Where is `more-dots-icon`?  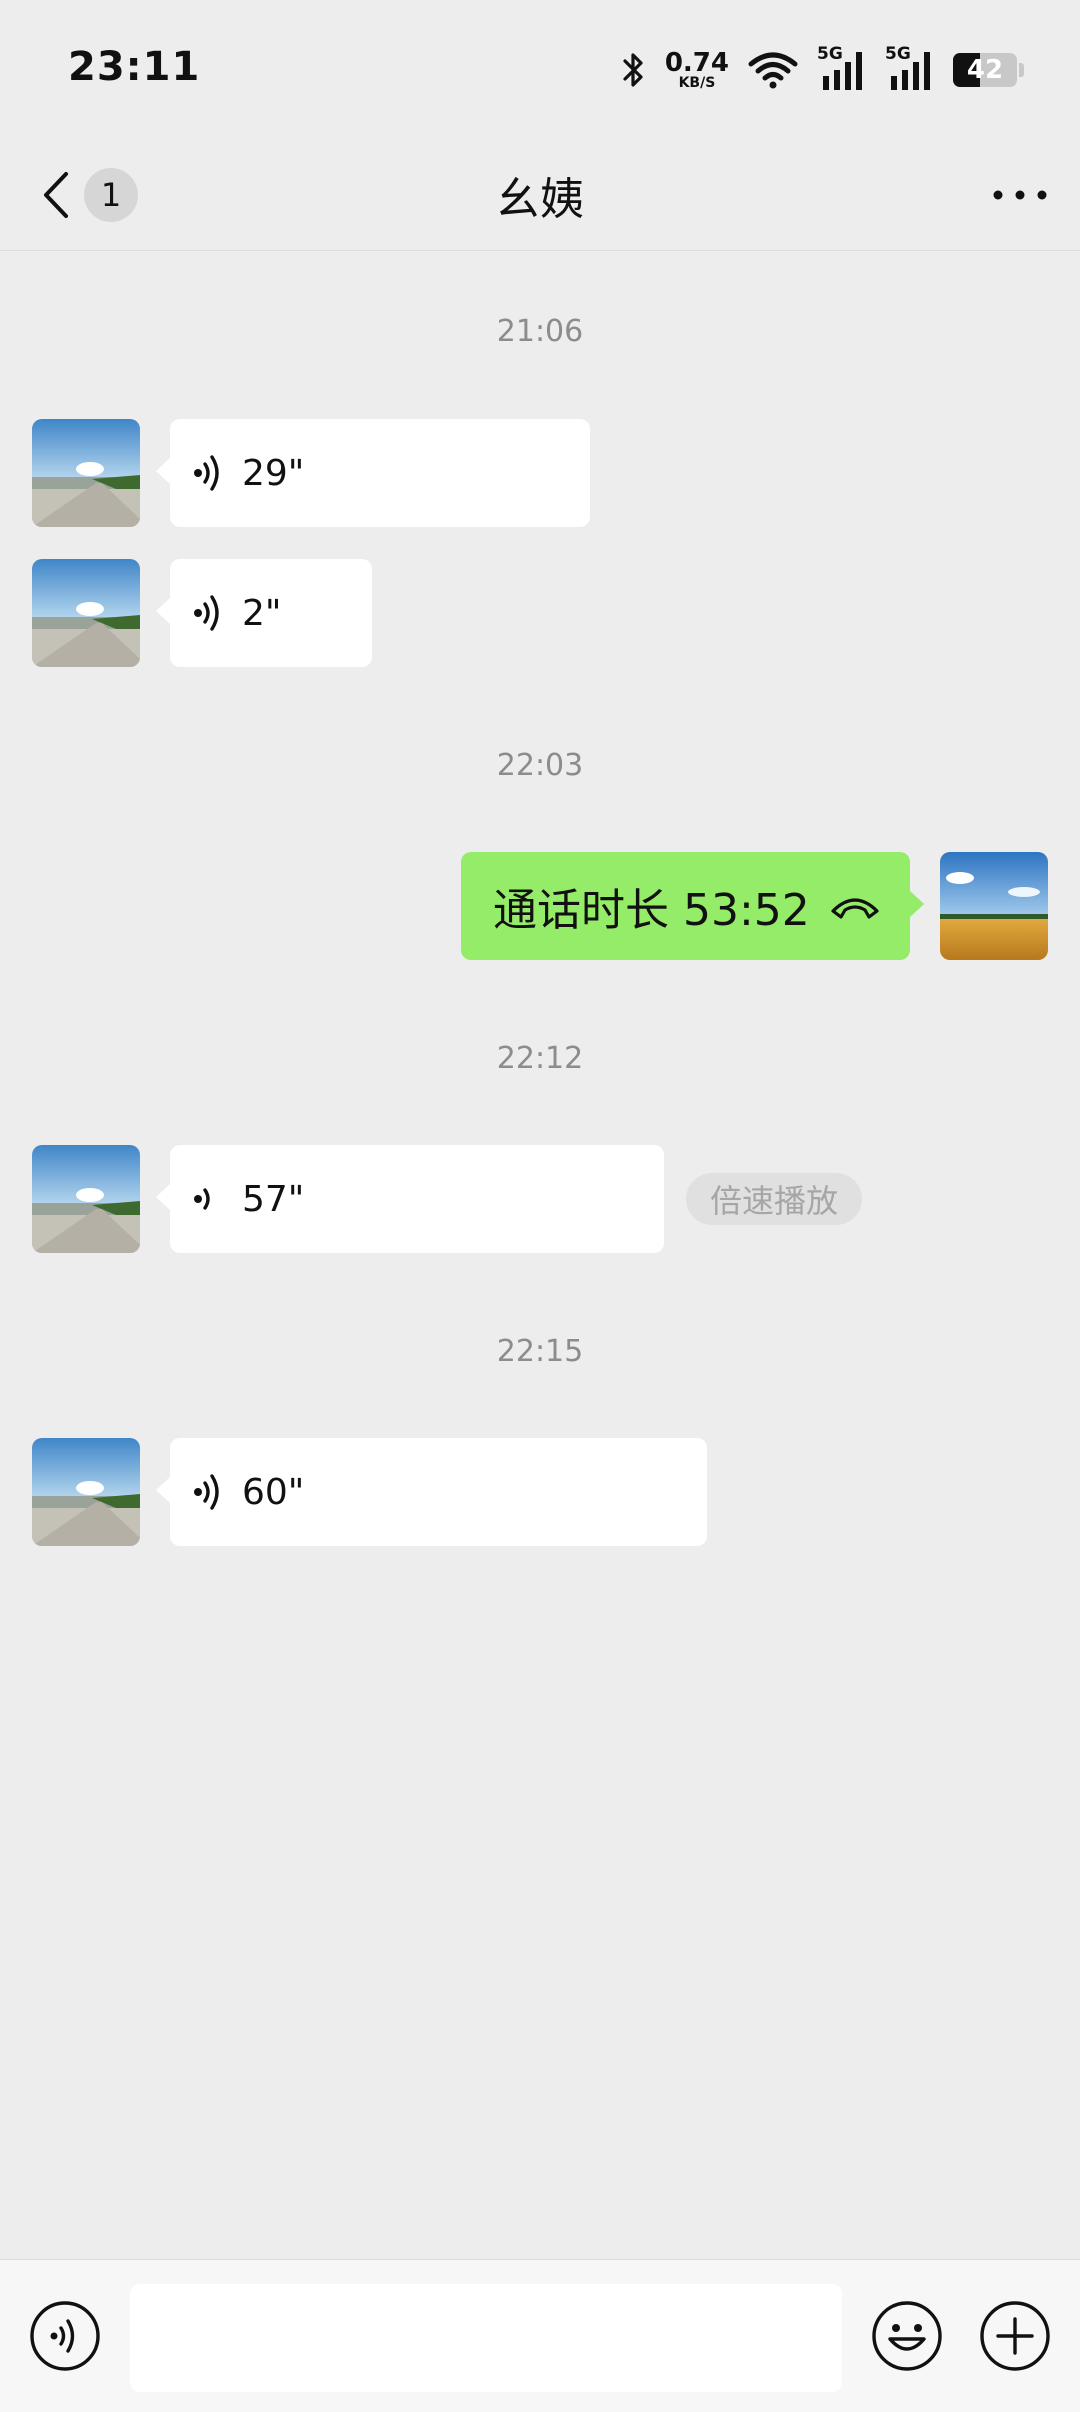 more-dots-icon is located at coordinates (1020, 195).